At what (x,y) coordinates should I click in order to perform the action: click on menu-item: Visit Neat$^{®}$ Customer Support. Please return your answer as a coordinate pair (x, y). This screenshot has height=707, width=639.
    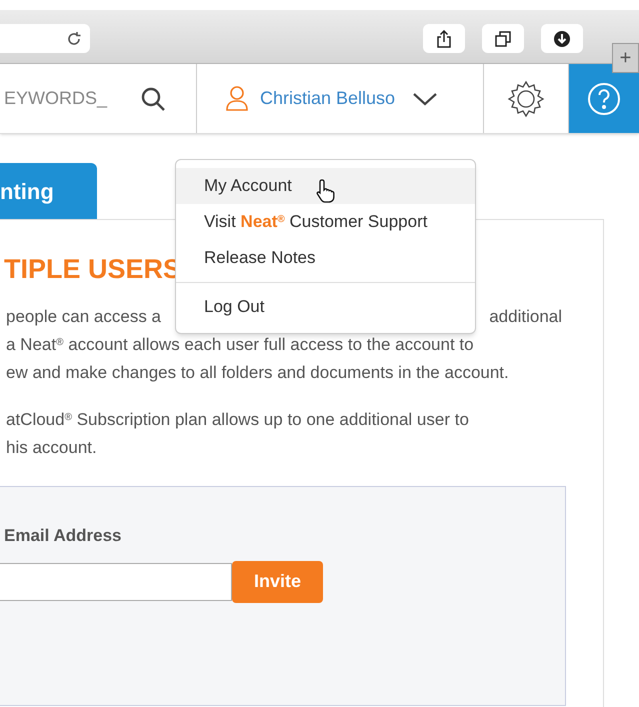
    Looking at the image, I should click on (325, 222).